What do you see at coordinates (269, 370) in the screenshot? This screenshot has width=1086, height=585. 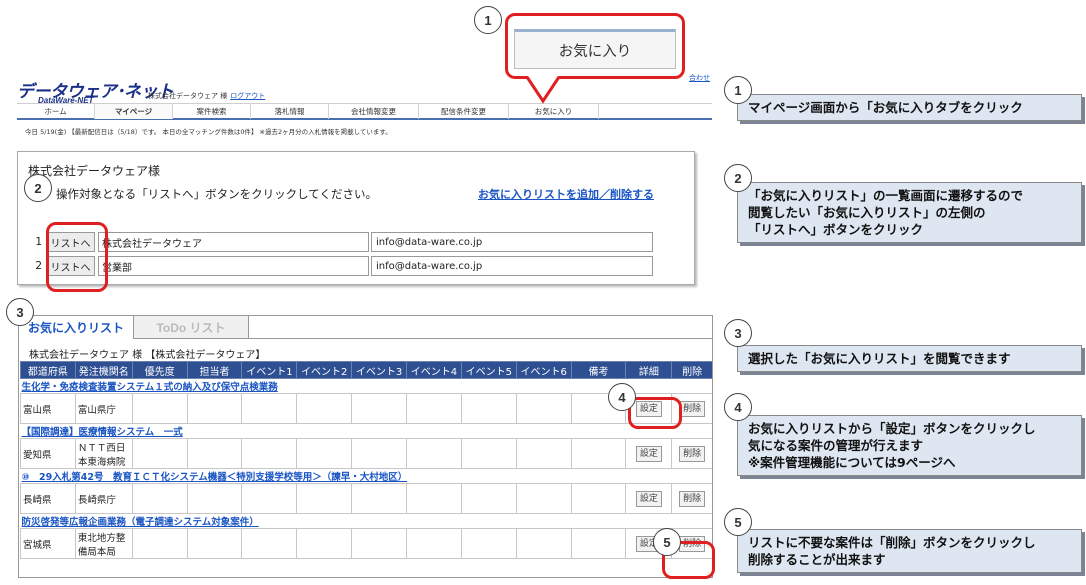 I see `col-header: イベント1` at bounding box center [269, 370].